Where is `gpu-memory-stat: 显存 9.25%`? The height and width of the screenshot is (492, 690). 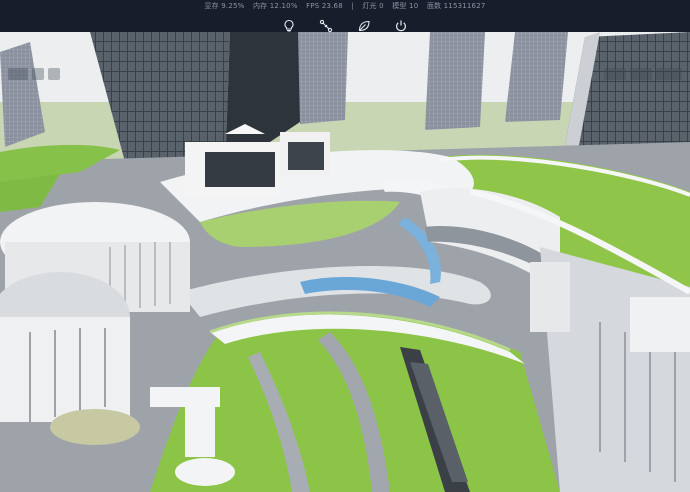 gpu-memory-stat: 显存 9.25% is located at coordinates (224, 6).